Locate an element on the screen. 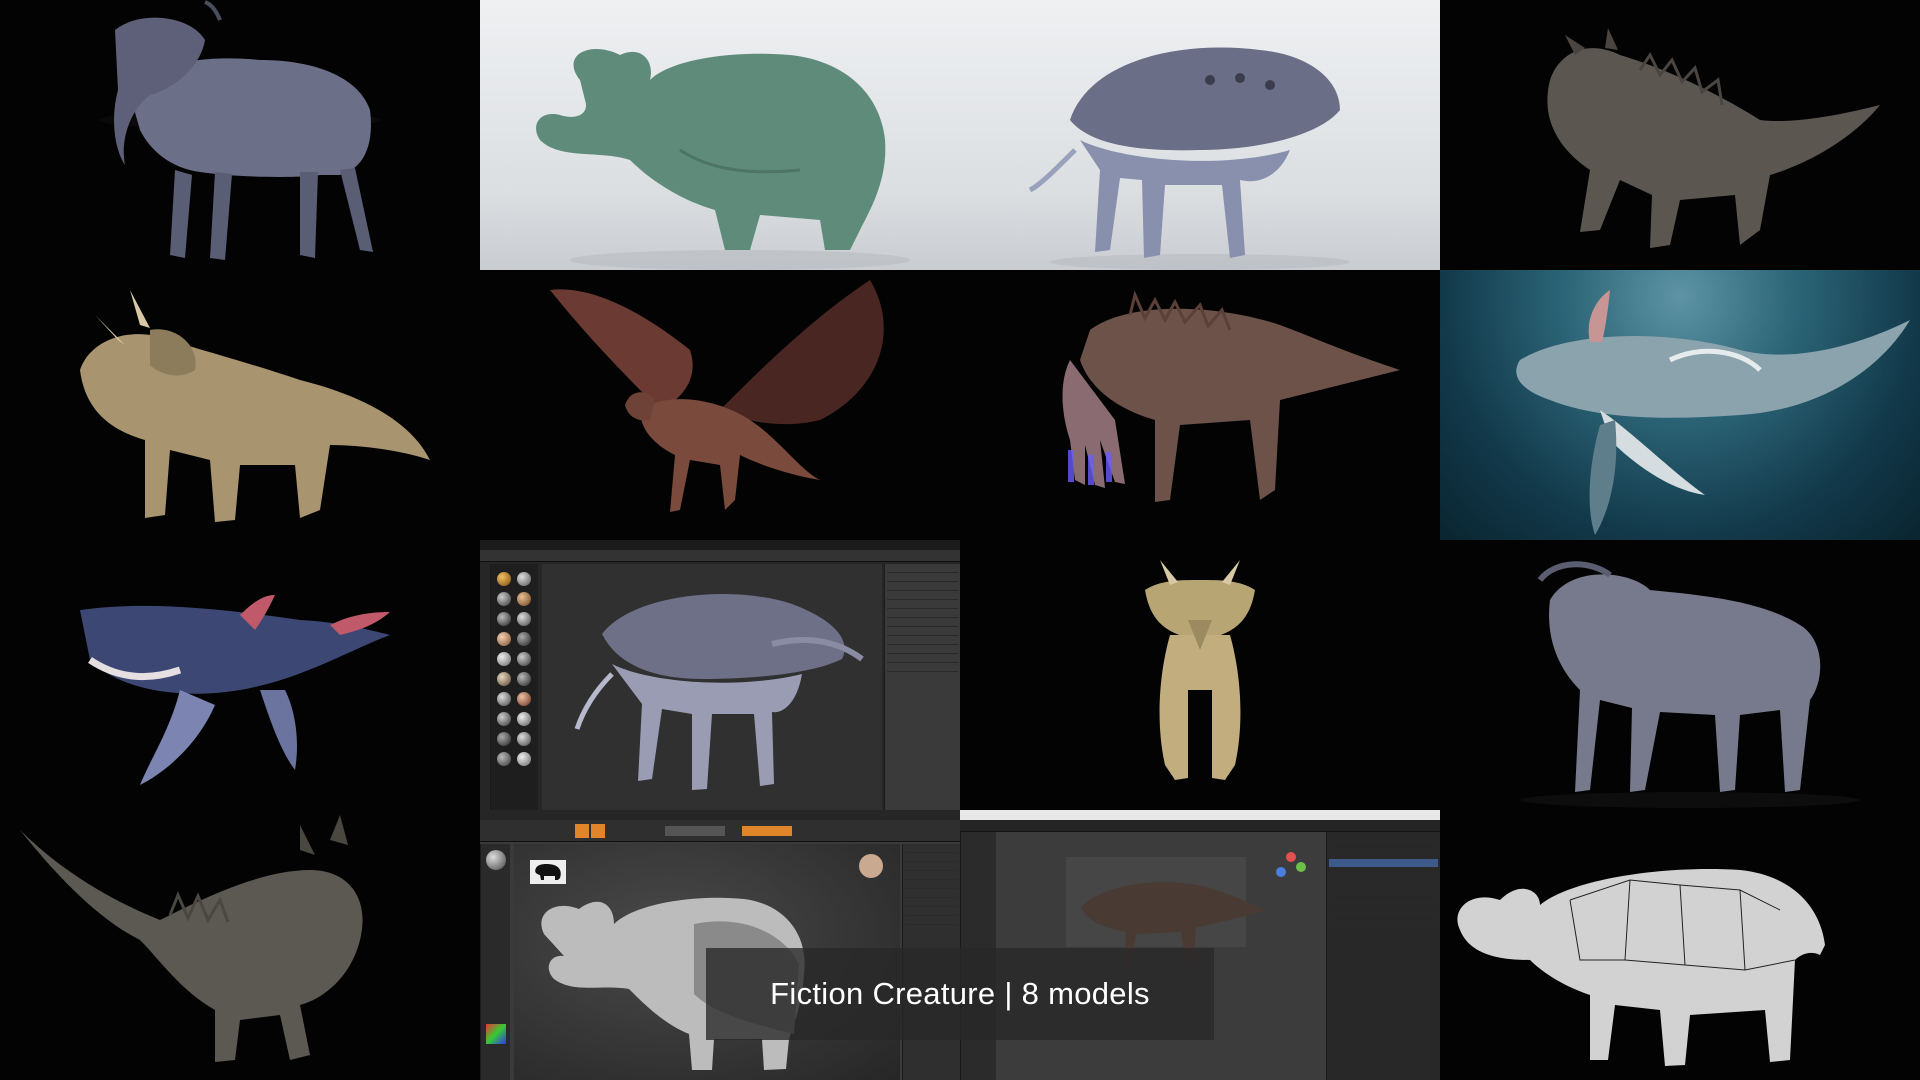 This screenshot has width=1920, height=1080. tile-kaiju-lizard is located at coordinates (1680, 135).